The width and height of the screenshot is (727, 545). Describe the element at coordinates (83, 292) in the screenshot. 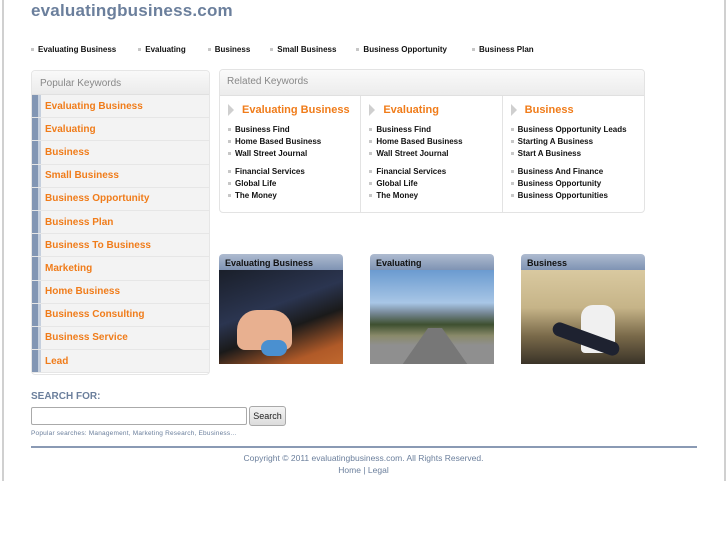

I see `sidebar-item-label: Home Business` at that location.